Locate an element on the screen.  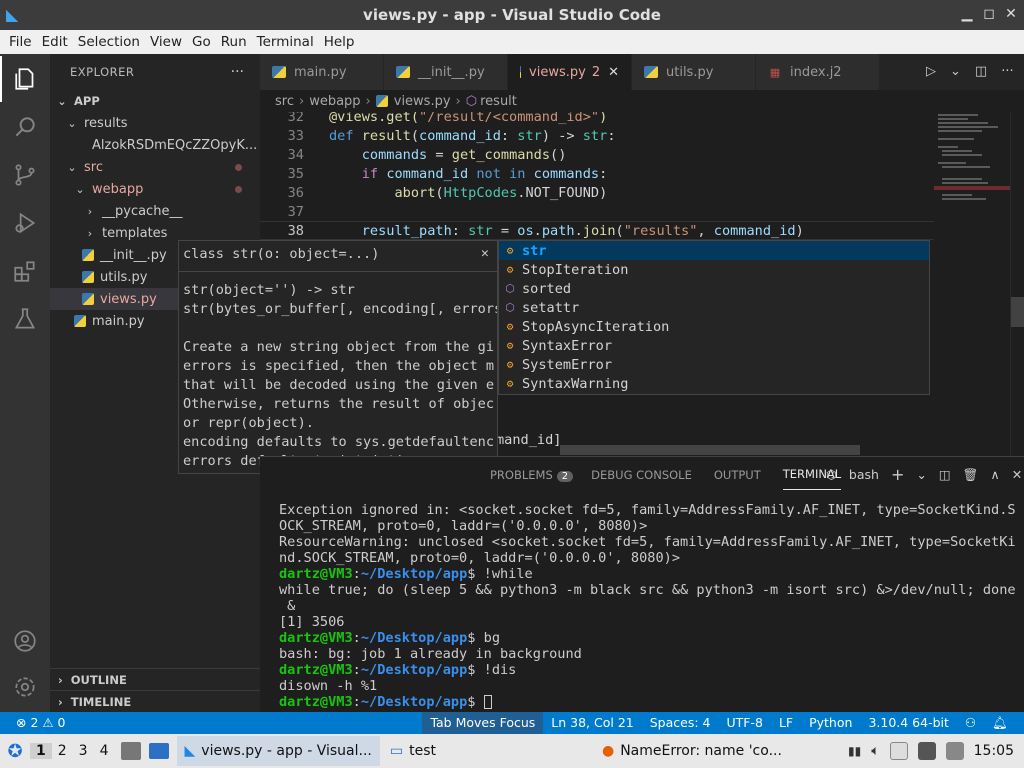
split-editor-icon: ◫ is located at coordinates (981, 71).